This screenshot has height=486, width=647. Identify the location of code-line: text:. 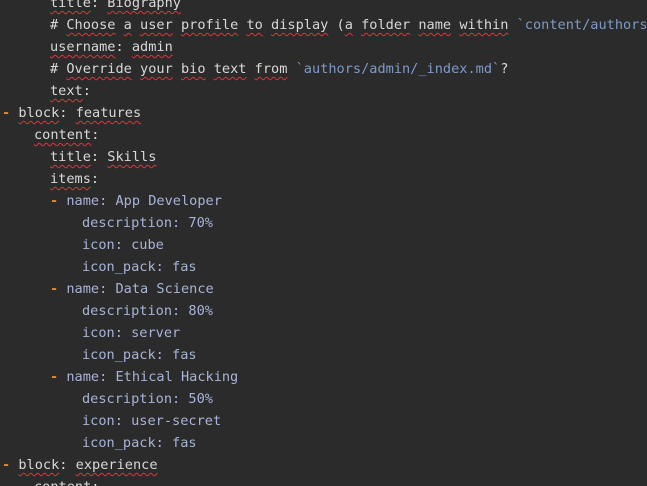
(70, 91).